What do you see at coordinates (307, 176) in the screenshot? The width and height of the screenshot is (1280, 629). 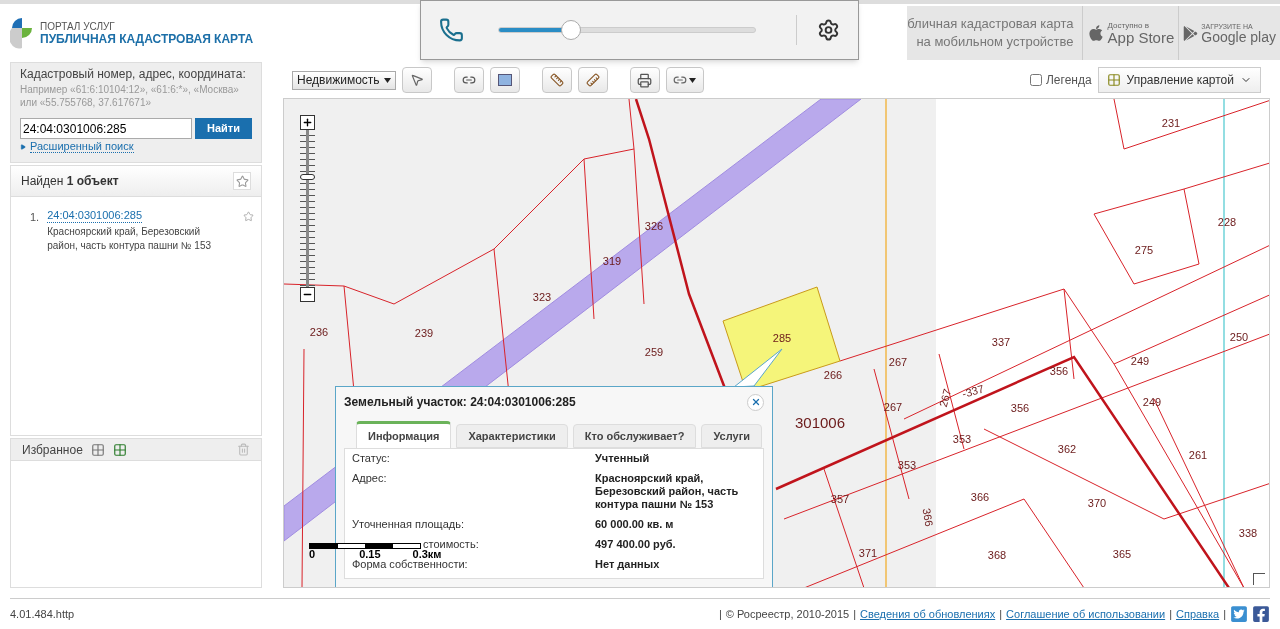 I see `zoom-slider-thumb` at bounding box center [307, 176].